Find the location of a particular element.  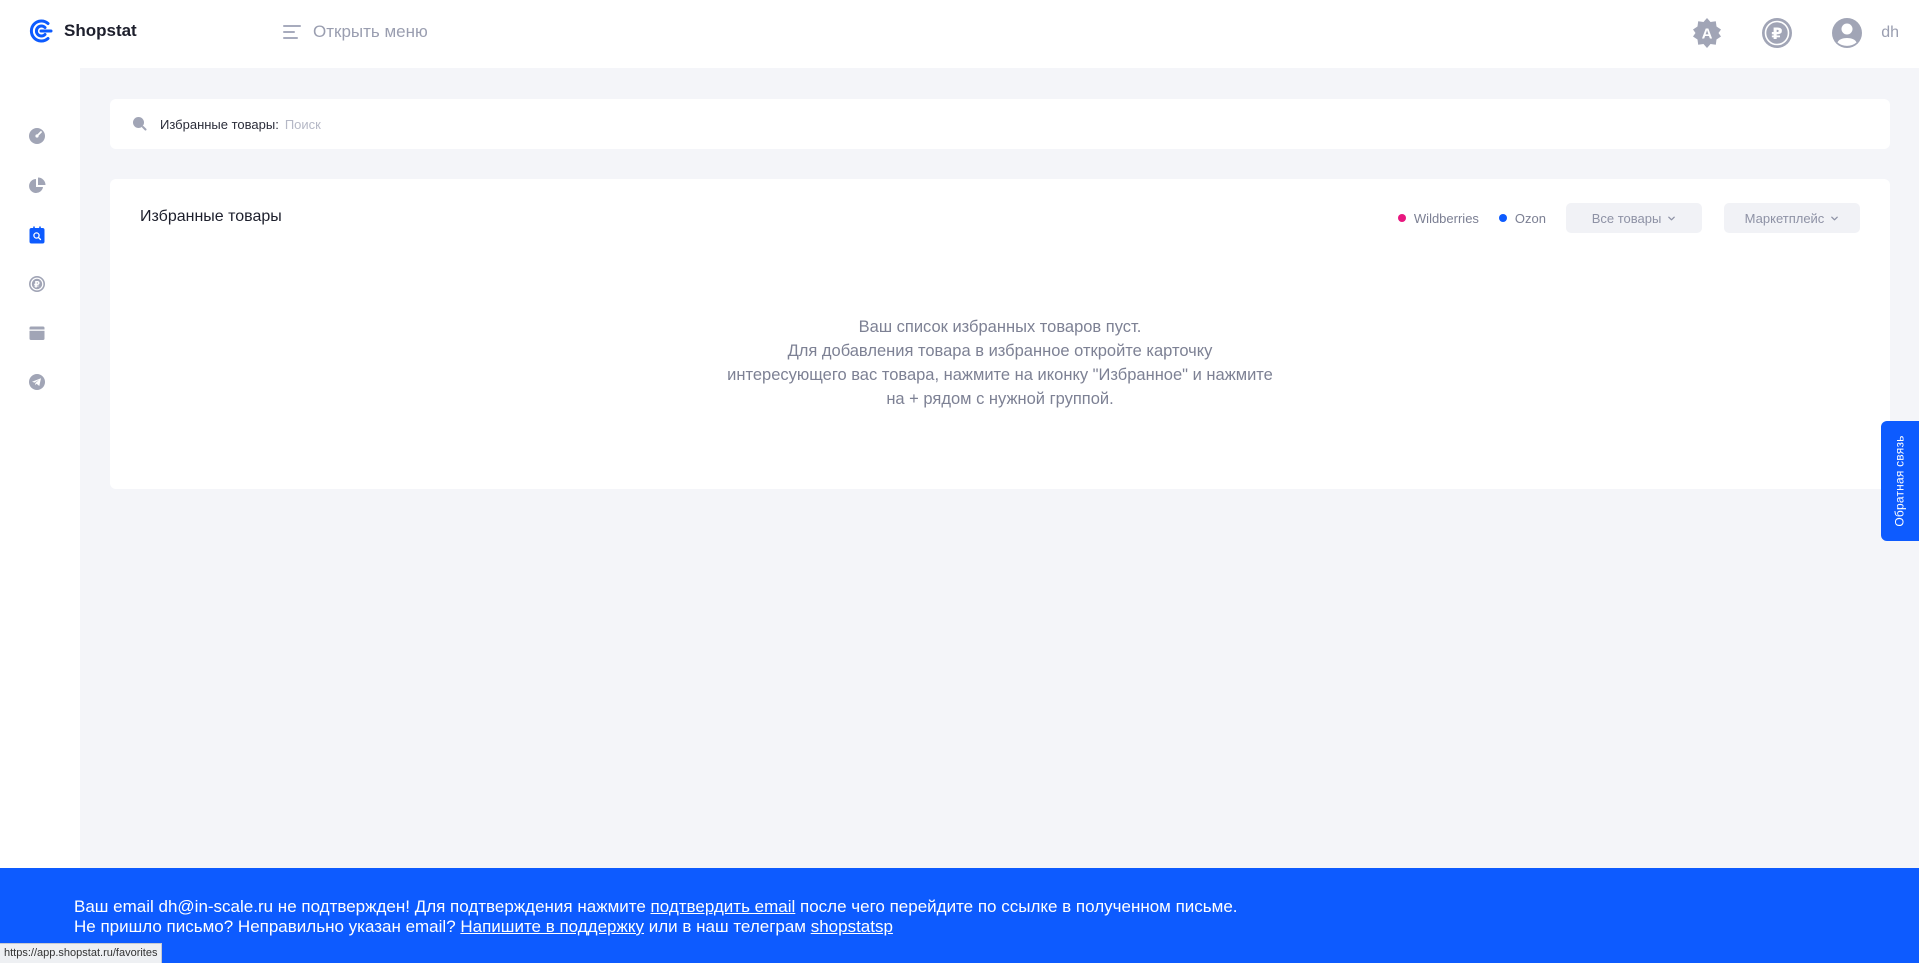

feedback-button: Обратная связь is located at coordinates (1900, 481).